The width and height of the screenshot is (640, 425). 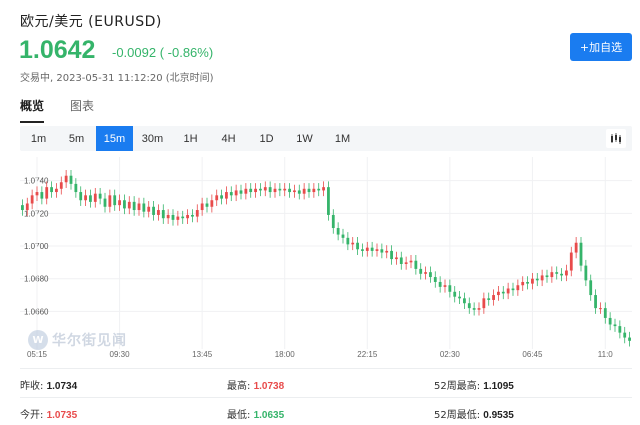 I want to click on add-watchlist-button: +加自选, so click(x=601, y=47).